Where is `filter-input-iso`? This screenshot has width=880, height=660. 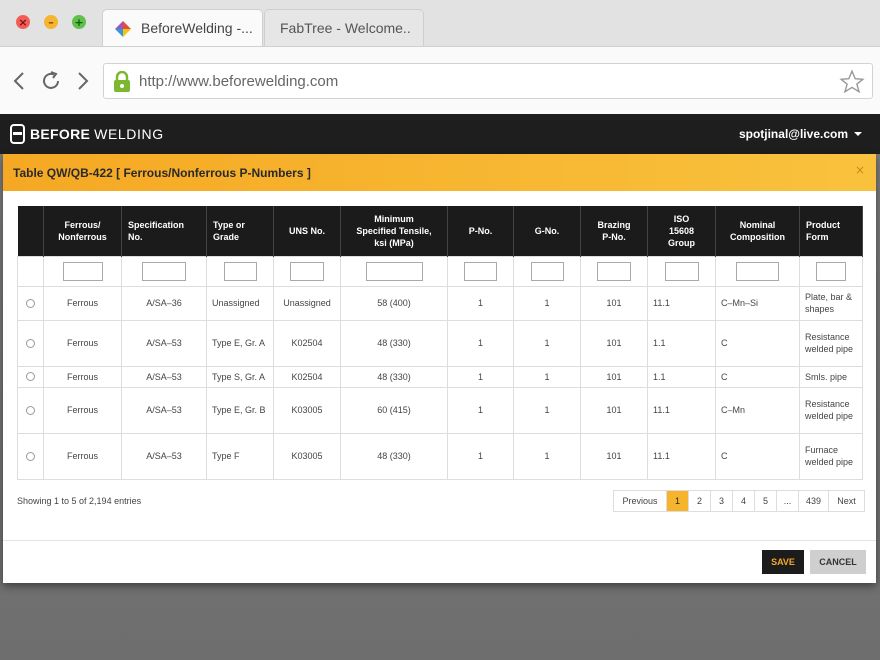
filter-input-iso is located at coordinates (681, 271).